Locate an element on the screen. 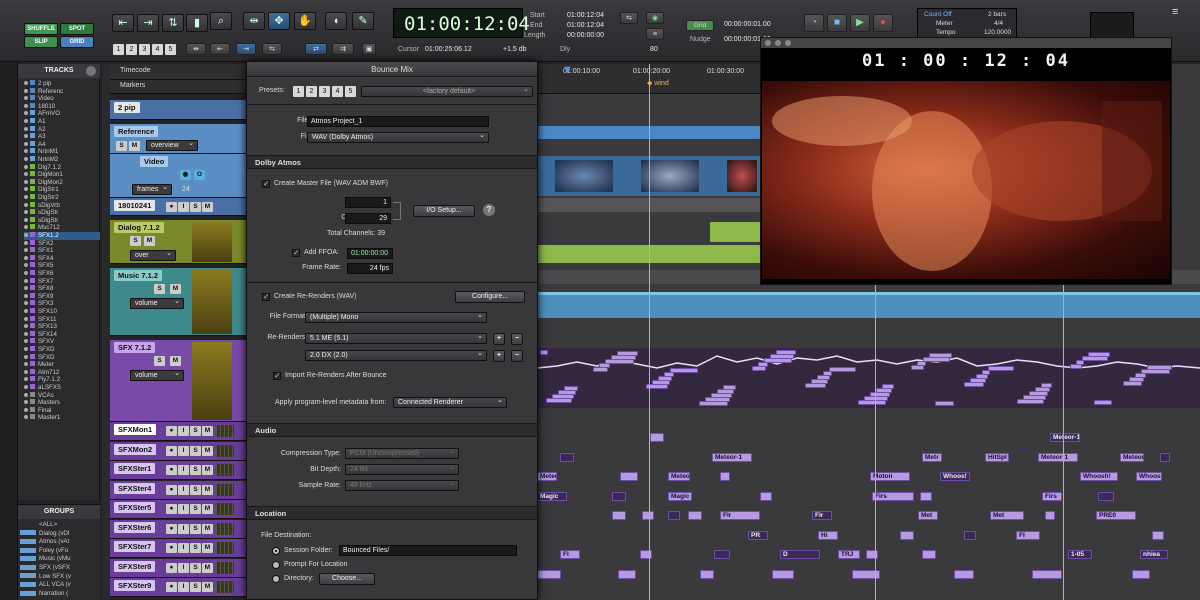  stop-icon: ■ is located at coordinates (837, 23).